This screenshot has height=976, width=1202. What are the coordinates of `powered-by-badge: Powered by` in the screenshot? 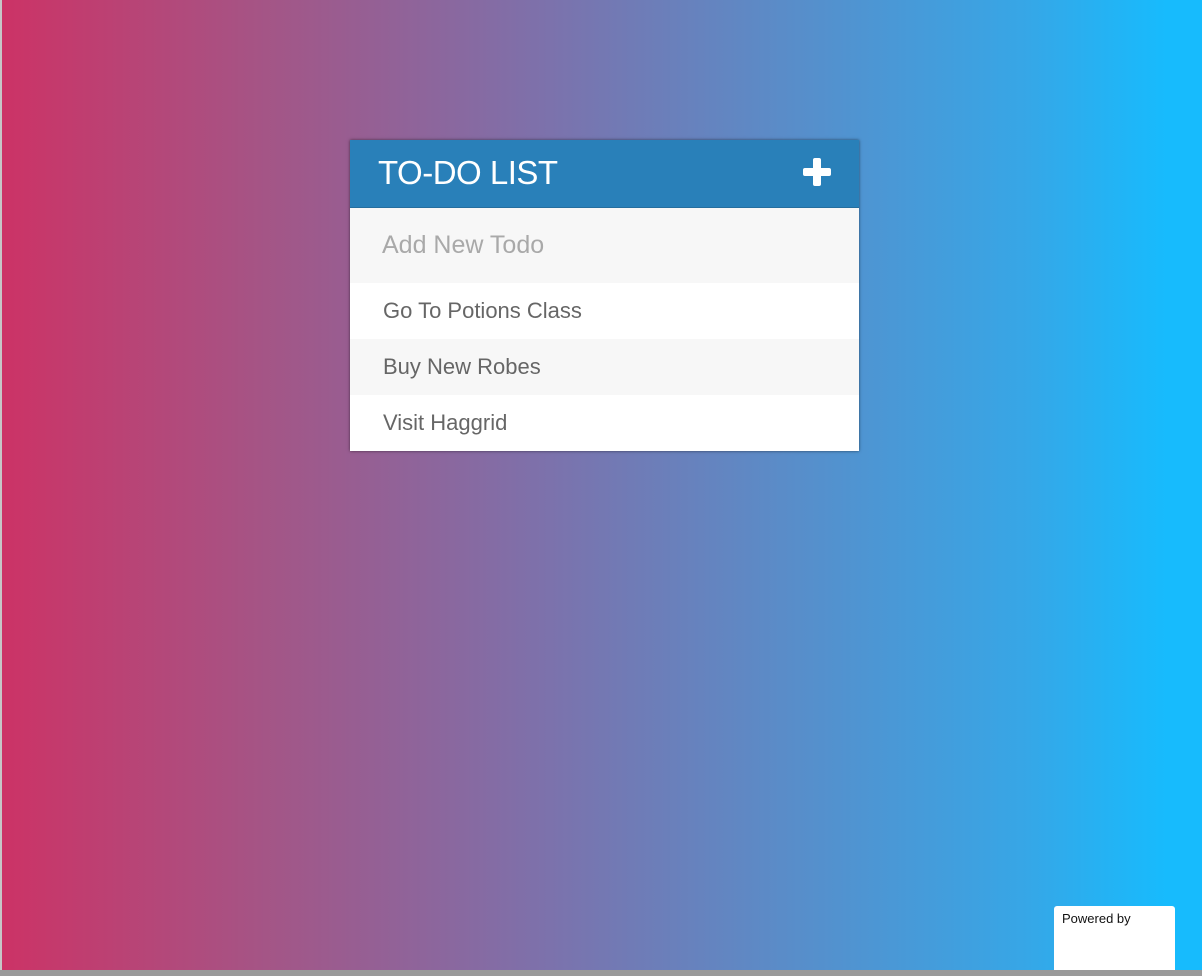 It's located at (1114, 938).